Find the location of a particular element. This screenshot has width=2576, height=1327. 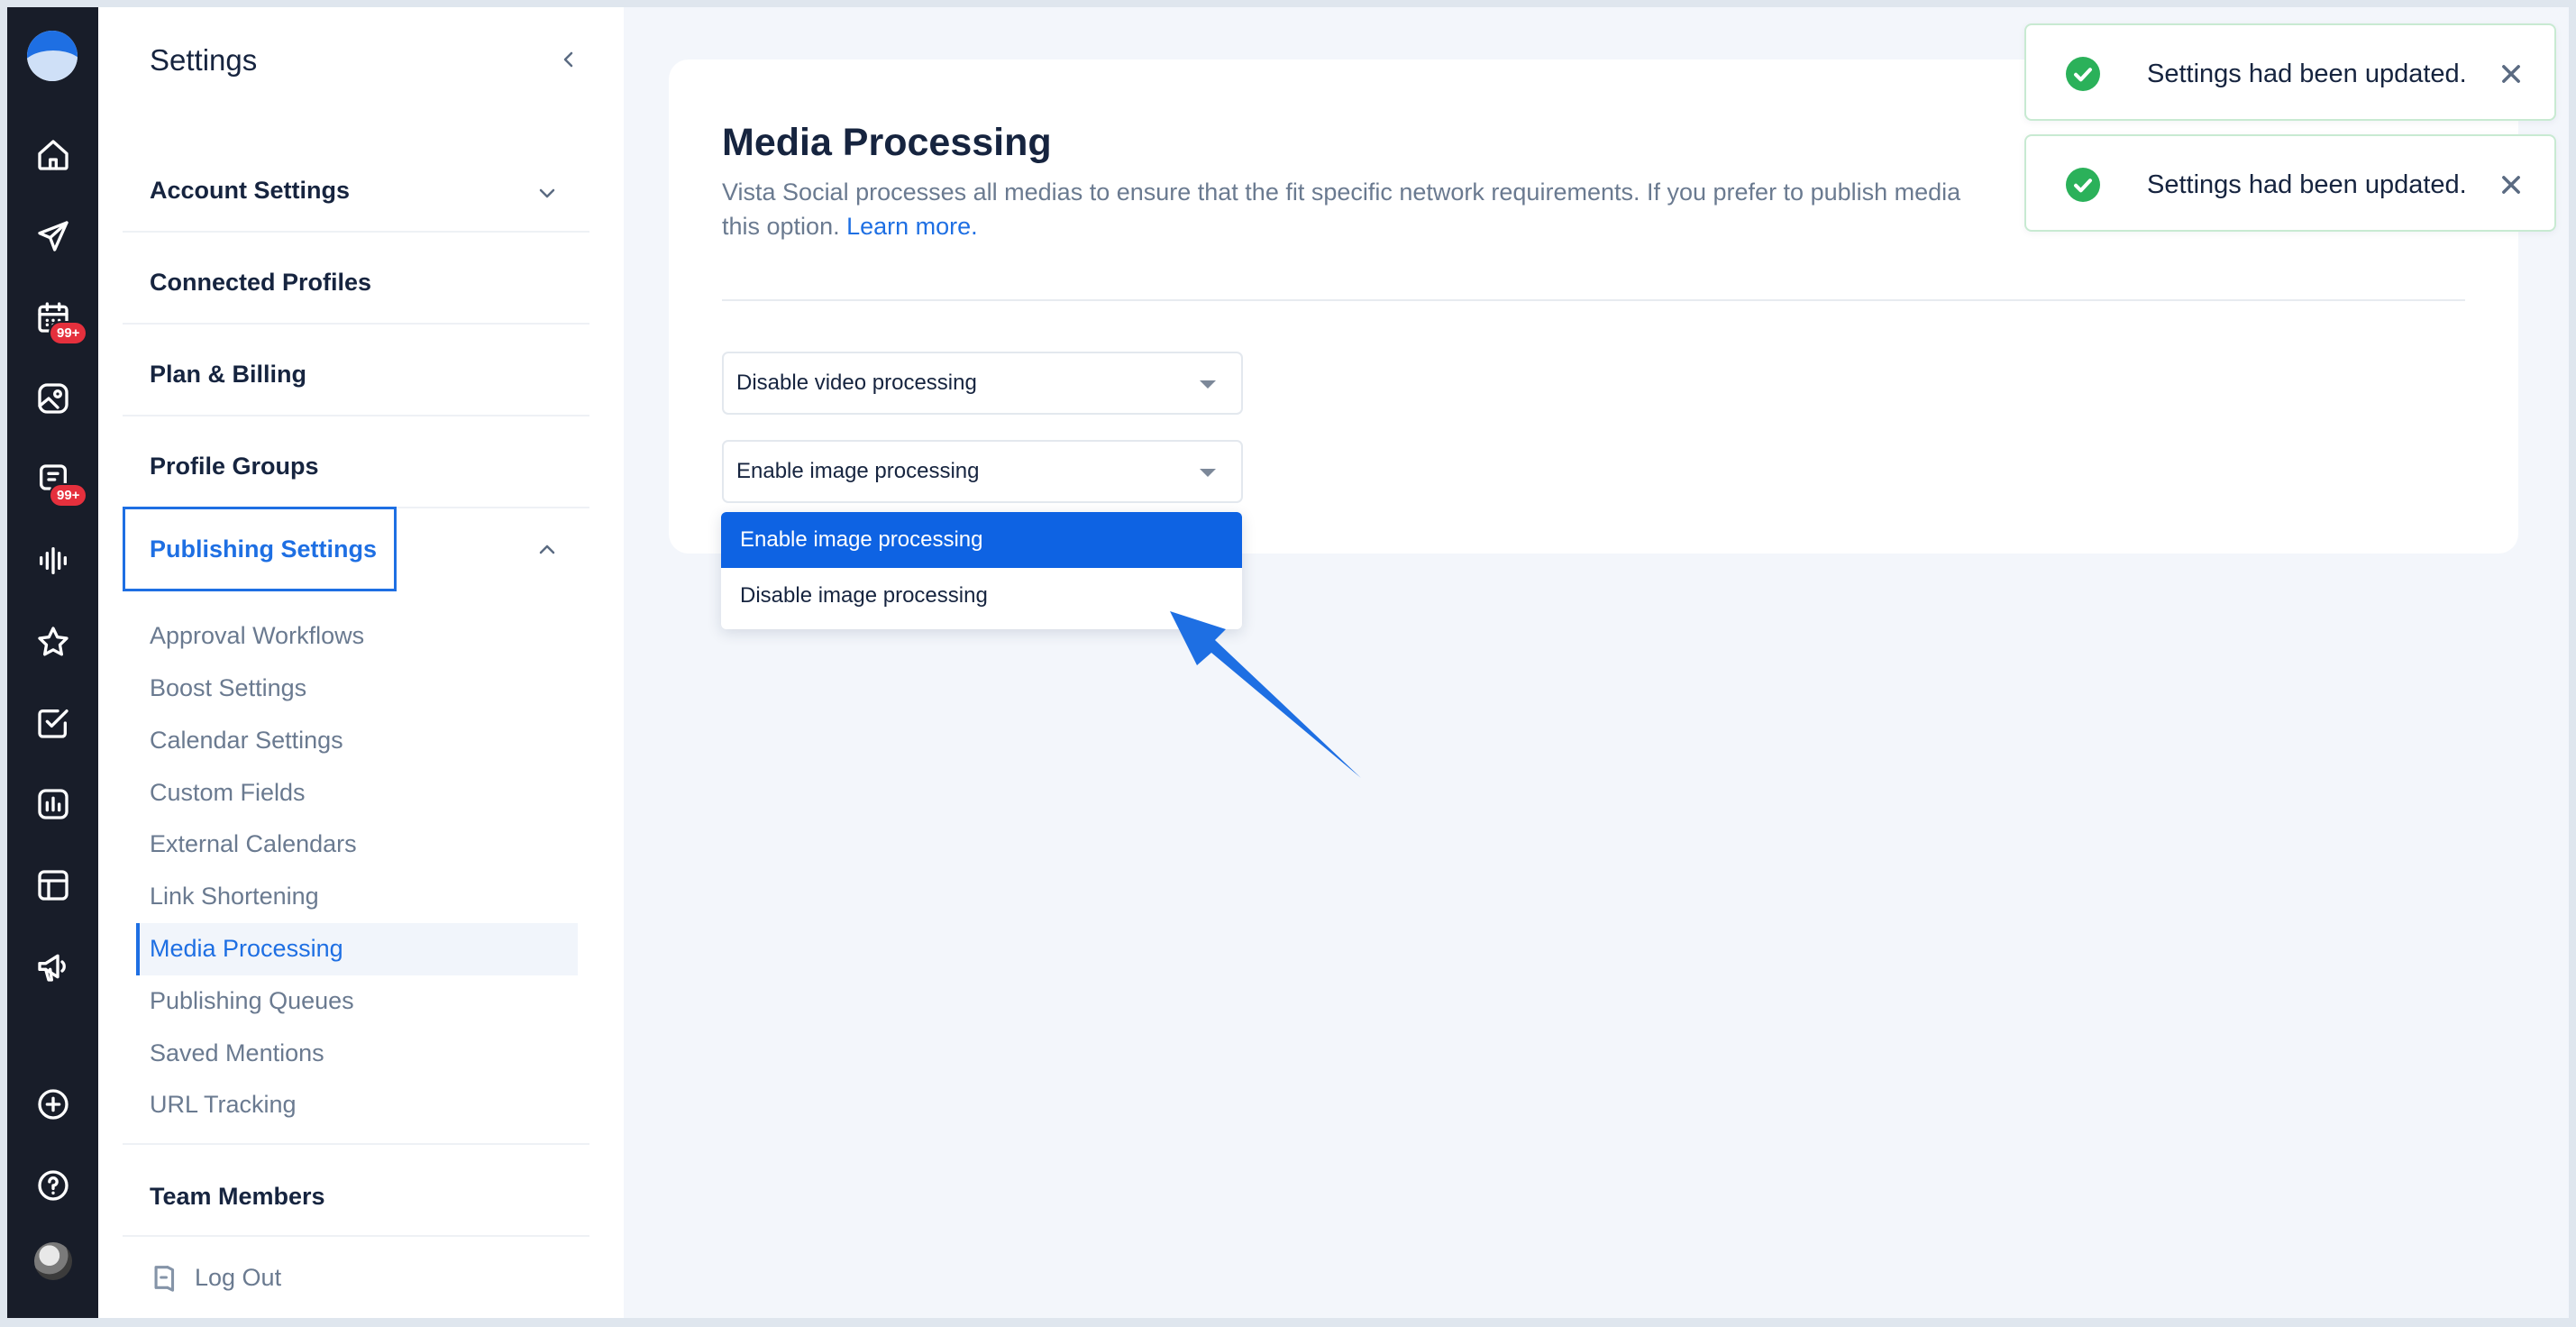

subitem-boost-settings: Boost Settings is located at coordinates (228, 688).